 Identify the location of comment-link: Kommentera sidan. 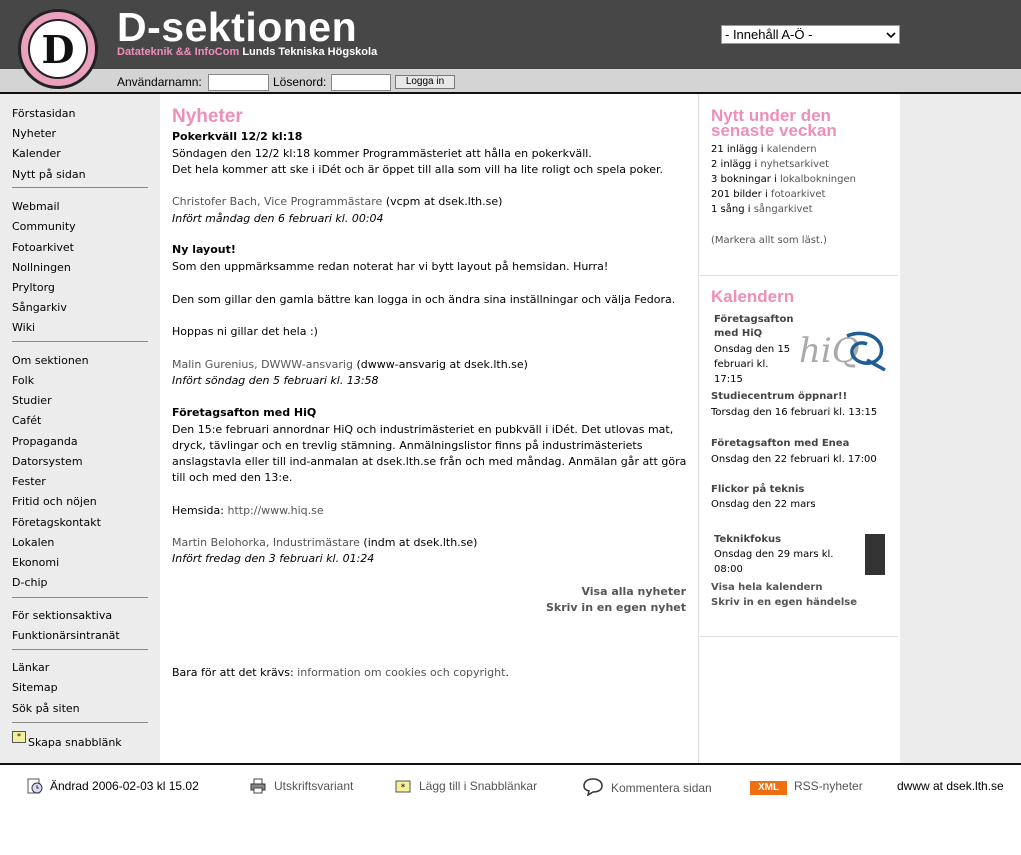
(661, 788).